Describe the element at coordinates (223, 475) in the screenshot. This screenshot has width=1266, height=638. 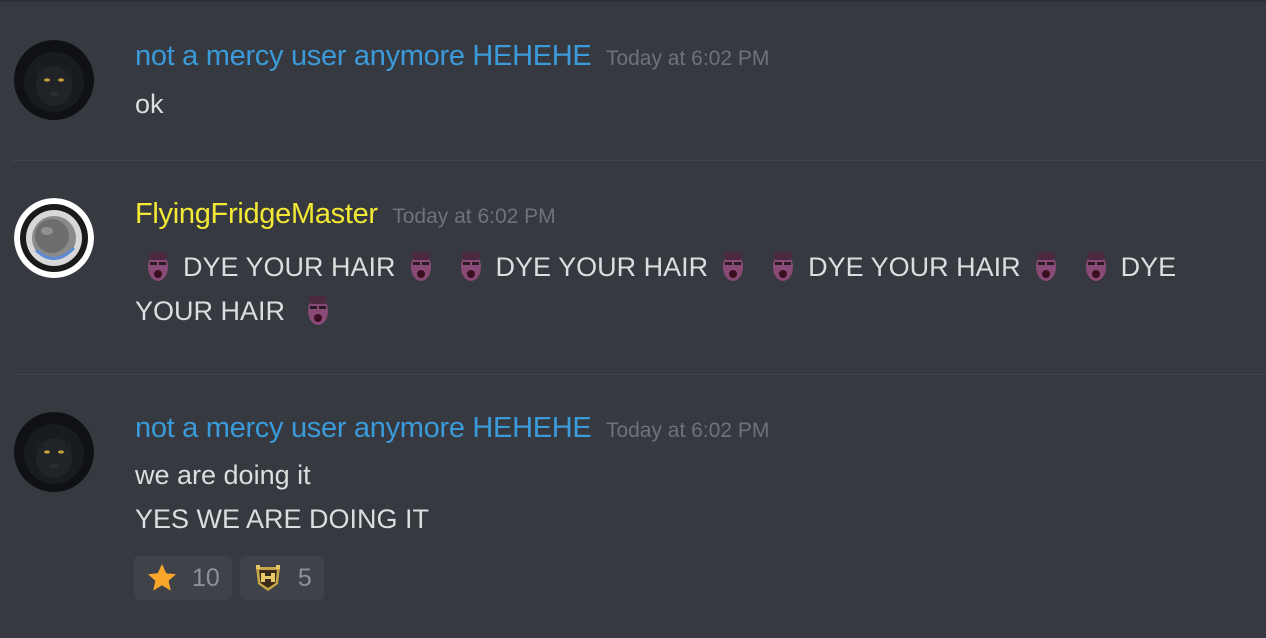
I see `message-text: we are doing it` at that location.